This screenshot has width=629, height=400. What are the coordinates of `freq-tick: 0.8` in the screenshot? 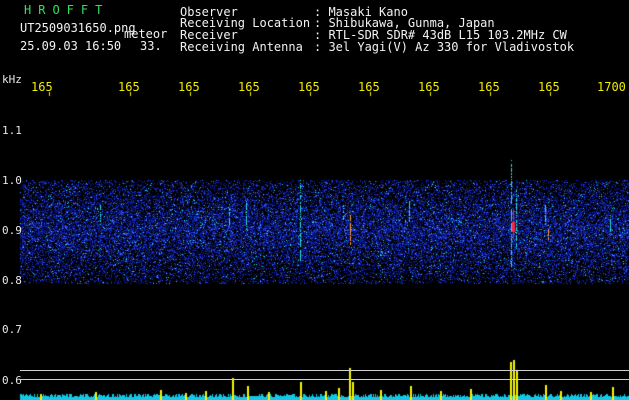 It's located at (12, 280).